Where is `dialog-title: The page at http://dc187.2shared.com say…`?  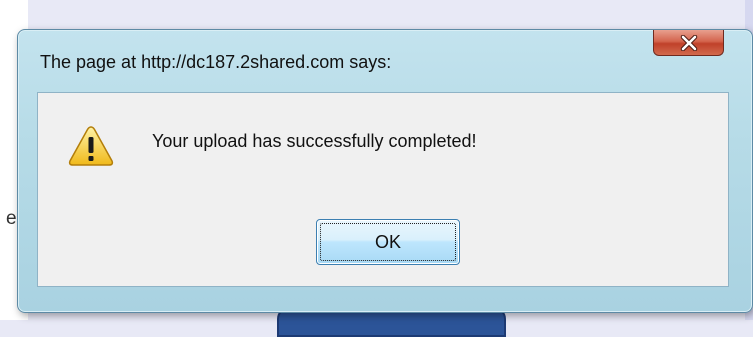 dialog-title: The page at http://dc187.2shared.com say… is located at coordinates (216, 62).